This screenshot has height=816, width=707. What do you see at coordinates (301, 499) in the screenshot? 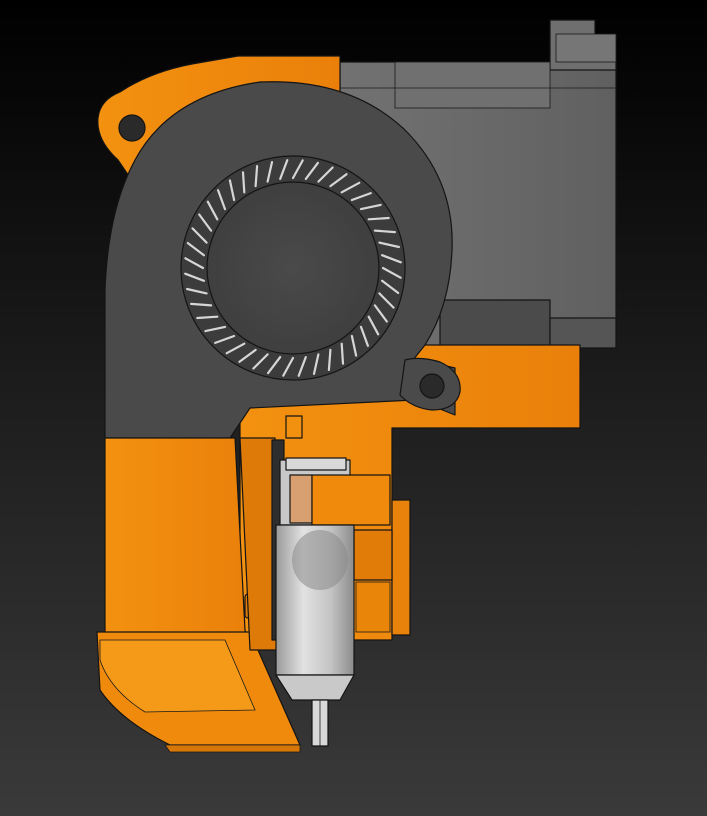
I see `copper-heatbreak` at bounding box center [301, 499].